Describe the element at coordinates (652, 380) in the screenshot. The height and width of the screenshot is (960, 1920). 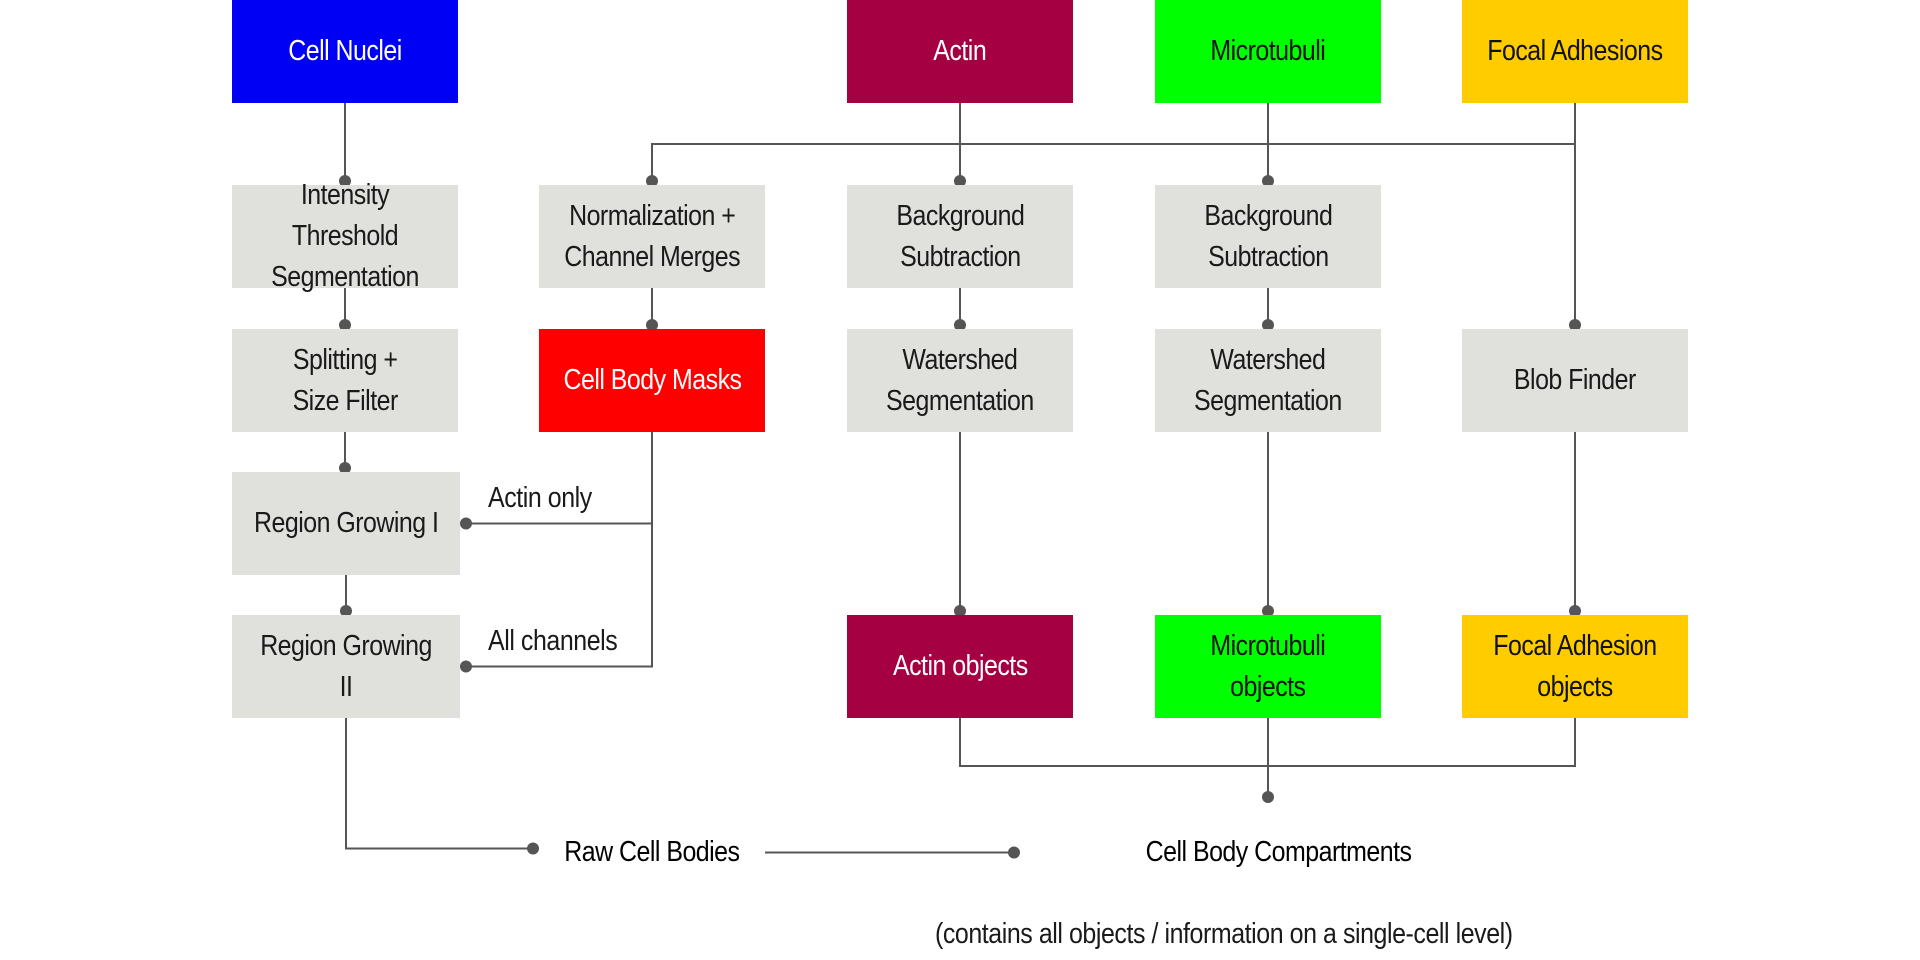
I see `output-cell-body-masks: Cell Body Masks` at that location.